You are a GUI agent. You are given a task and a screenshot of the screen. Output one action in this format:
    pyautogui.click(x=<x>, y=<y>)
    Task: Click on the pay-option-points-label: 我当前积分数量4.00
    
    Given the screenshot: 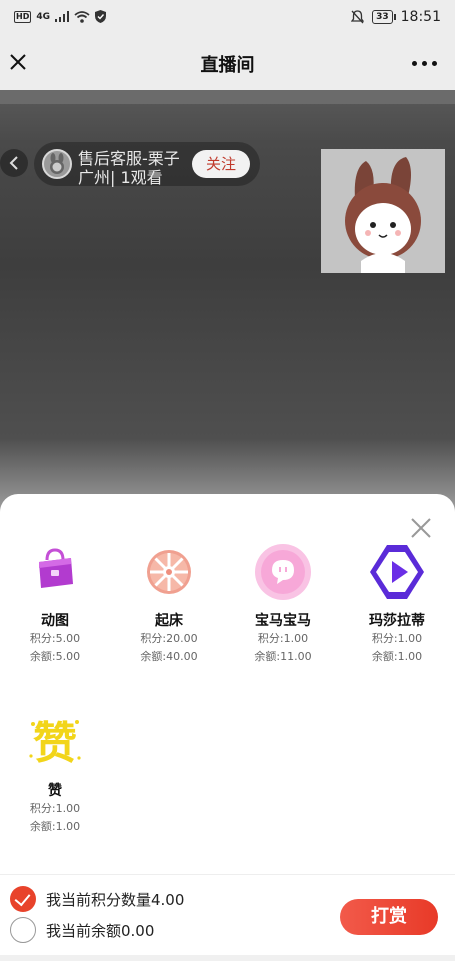 What is the action you would take?
    pyautogui.click(x=115, y=899)
    